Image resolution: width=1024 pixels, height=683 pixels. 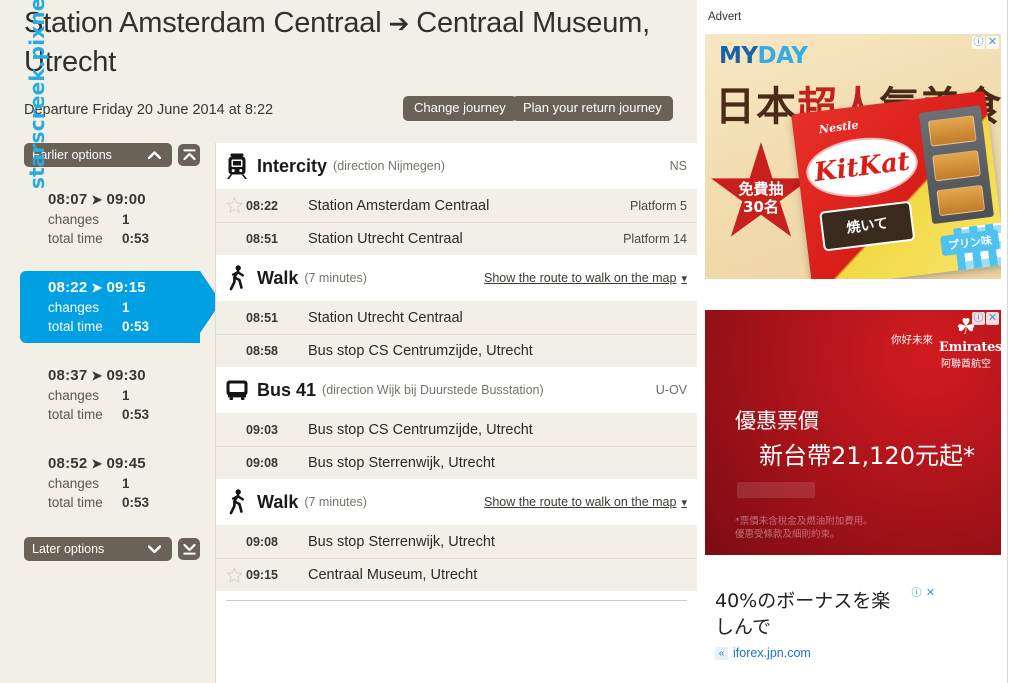 What do you see at coordinates (126, 463) in the screenshot?
I see `option-arrive-time: 09:45` at bounding box center [126, 463].